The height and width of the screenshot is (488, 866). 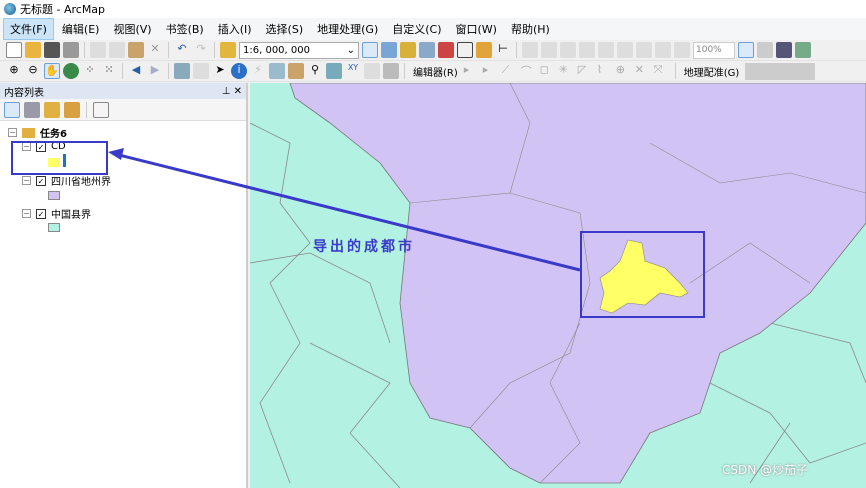 What do you see at coordinates (530, 50) in the screenshot?
I see `layout-zoom-in-icon` at bounding box center [530, 50].